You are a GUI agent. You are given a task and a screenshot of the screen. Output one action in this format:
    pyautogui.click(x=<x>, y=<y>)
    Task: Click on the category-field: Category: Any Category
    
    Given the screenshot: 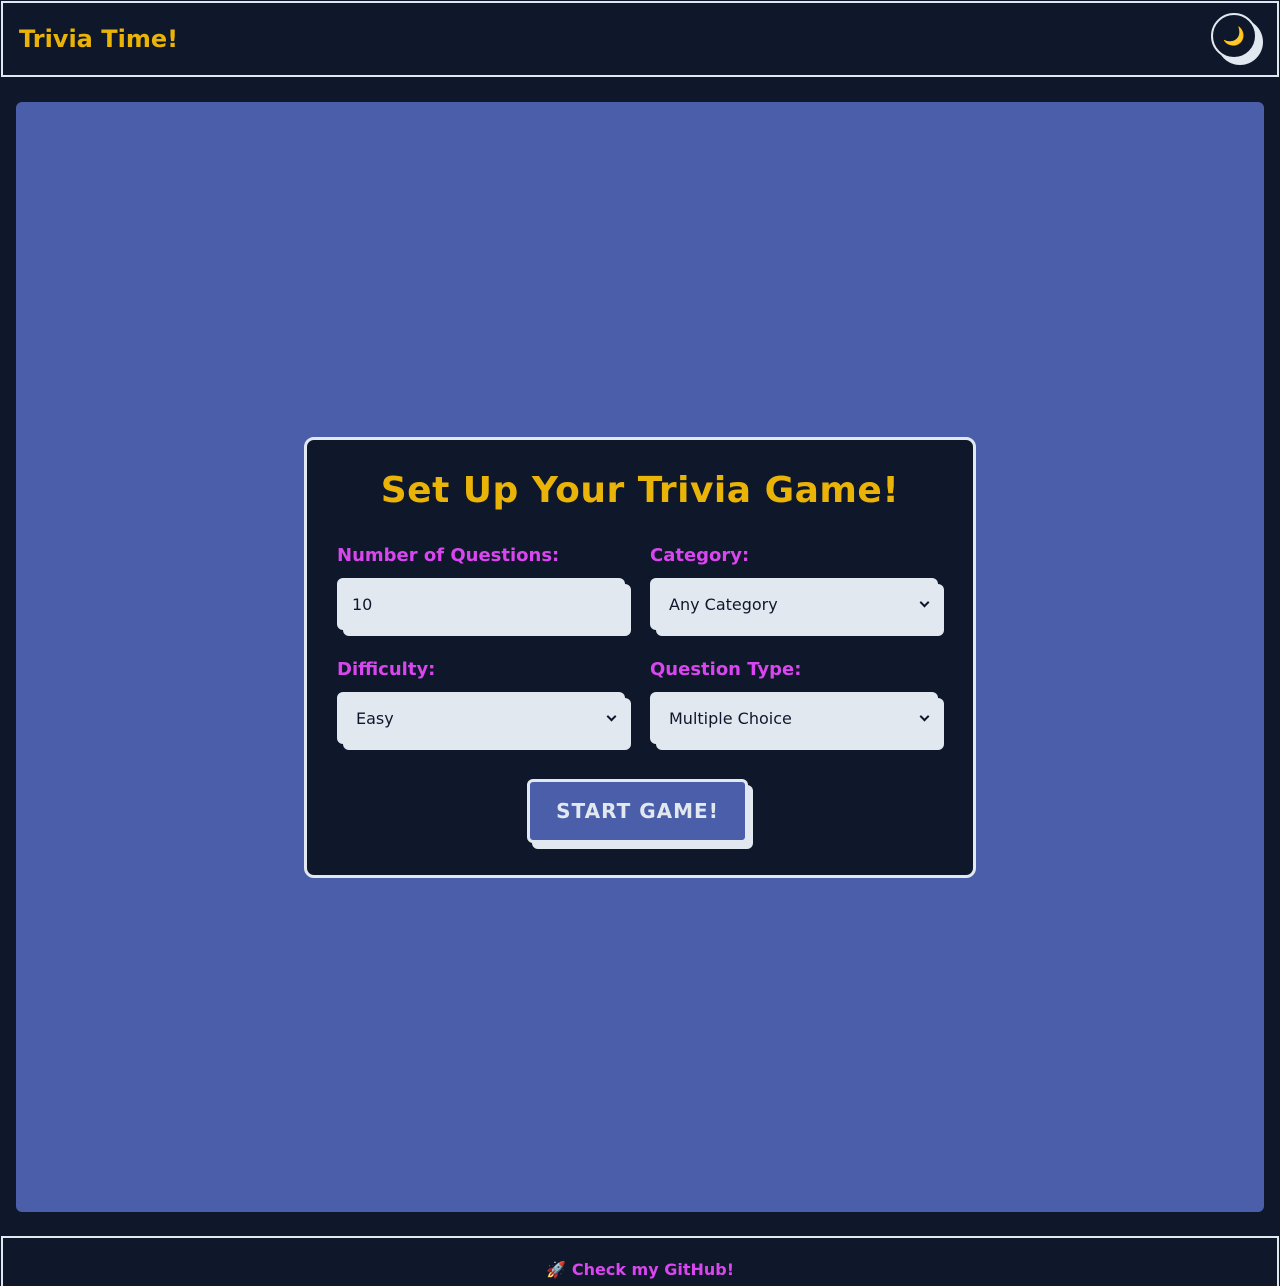 What is the action you would take?
    pyautogui.click(x=797, y=591)
    